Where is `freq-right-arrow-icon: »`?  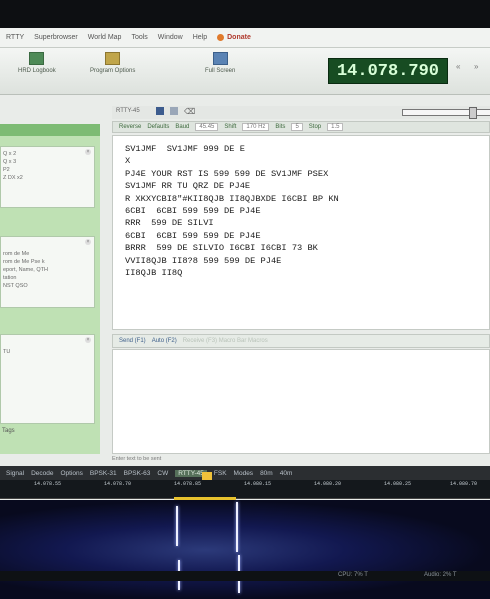
freq-right-arrow-icon: » is located at coordinates (476, 66).